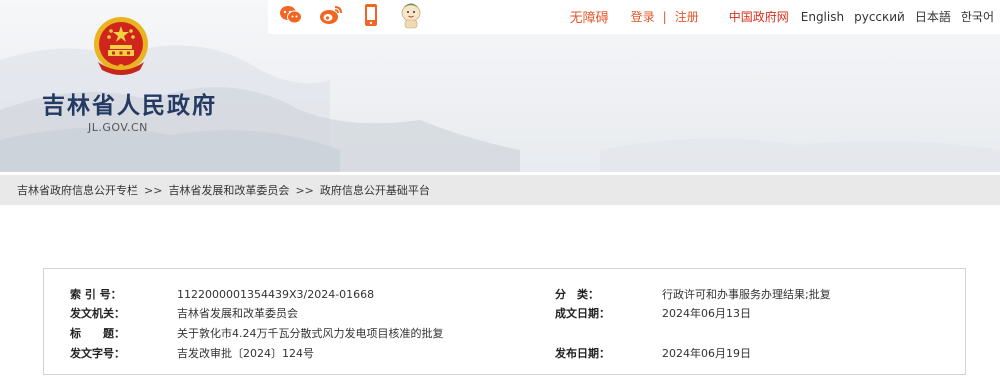  What do you see at coordinates (375, 190) in the screenshot?
I see `breadcrumb-item-platform: 政府信息公开基础平台` at bounding box center [375, 190].